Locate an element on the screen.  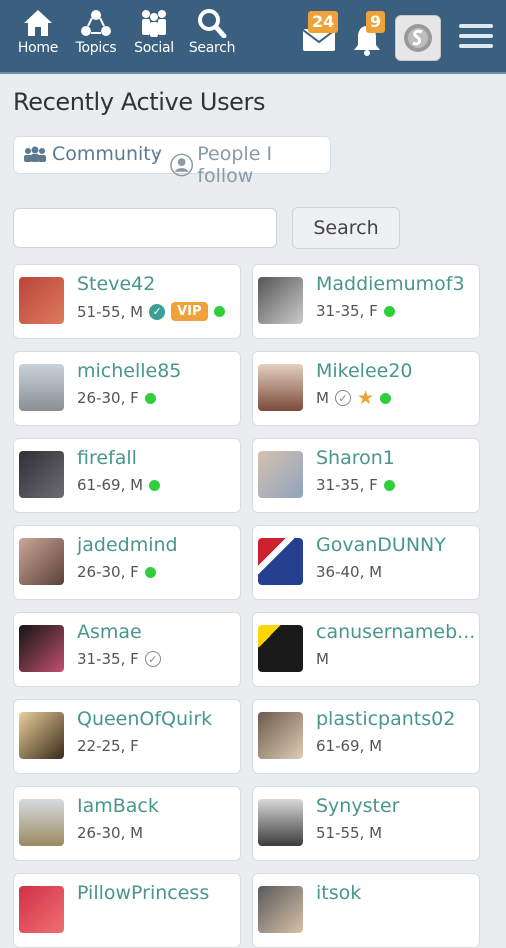
user-avatar-button is located at coordinates (418, 38).